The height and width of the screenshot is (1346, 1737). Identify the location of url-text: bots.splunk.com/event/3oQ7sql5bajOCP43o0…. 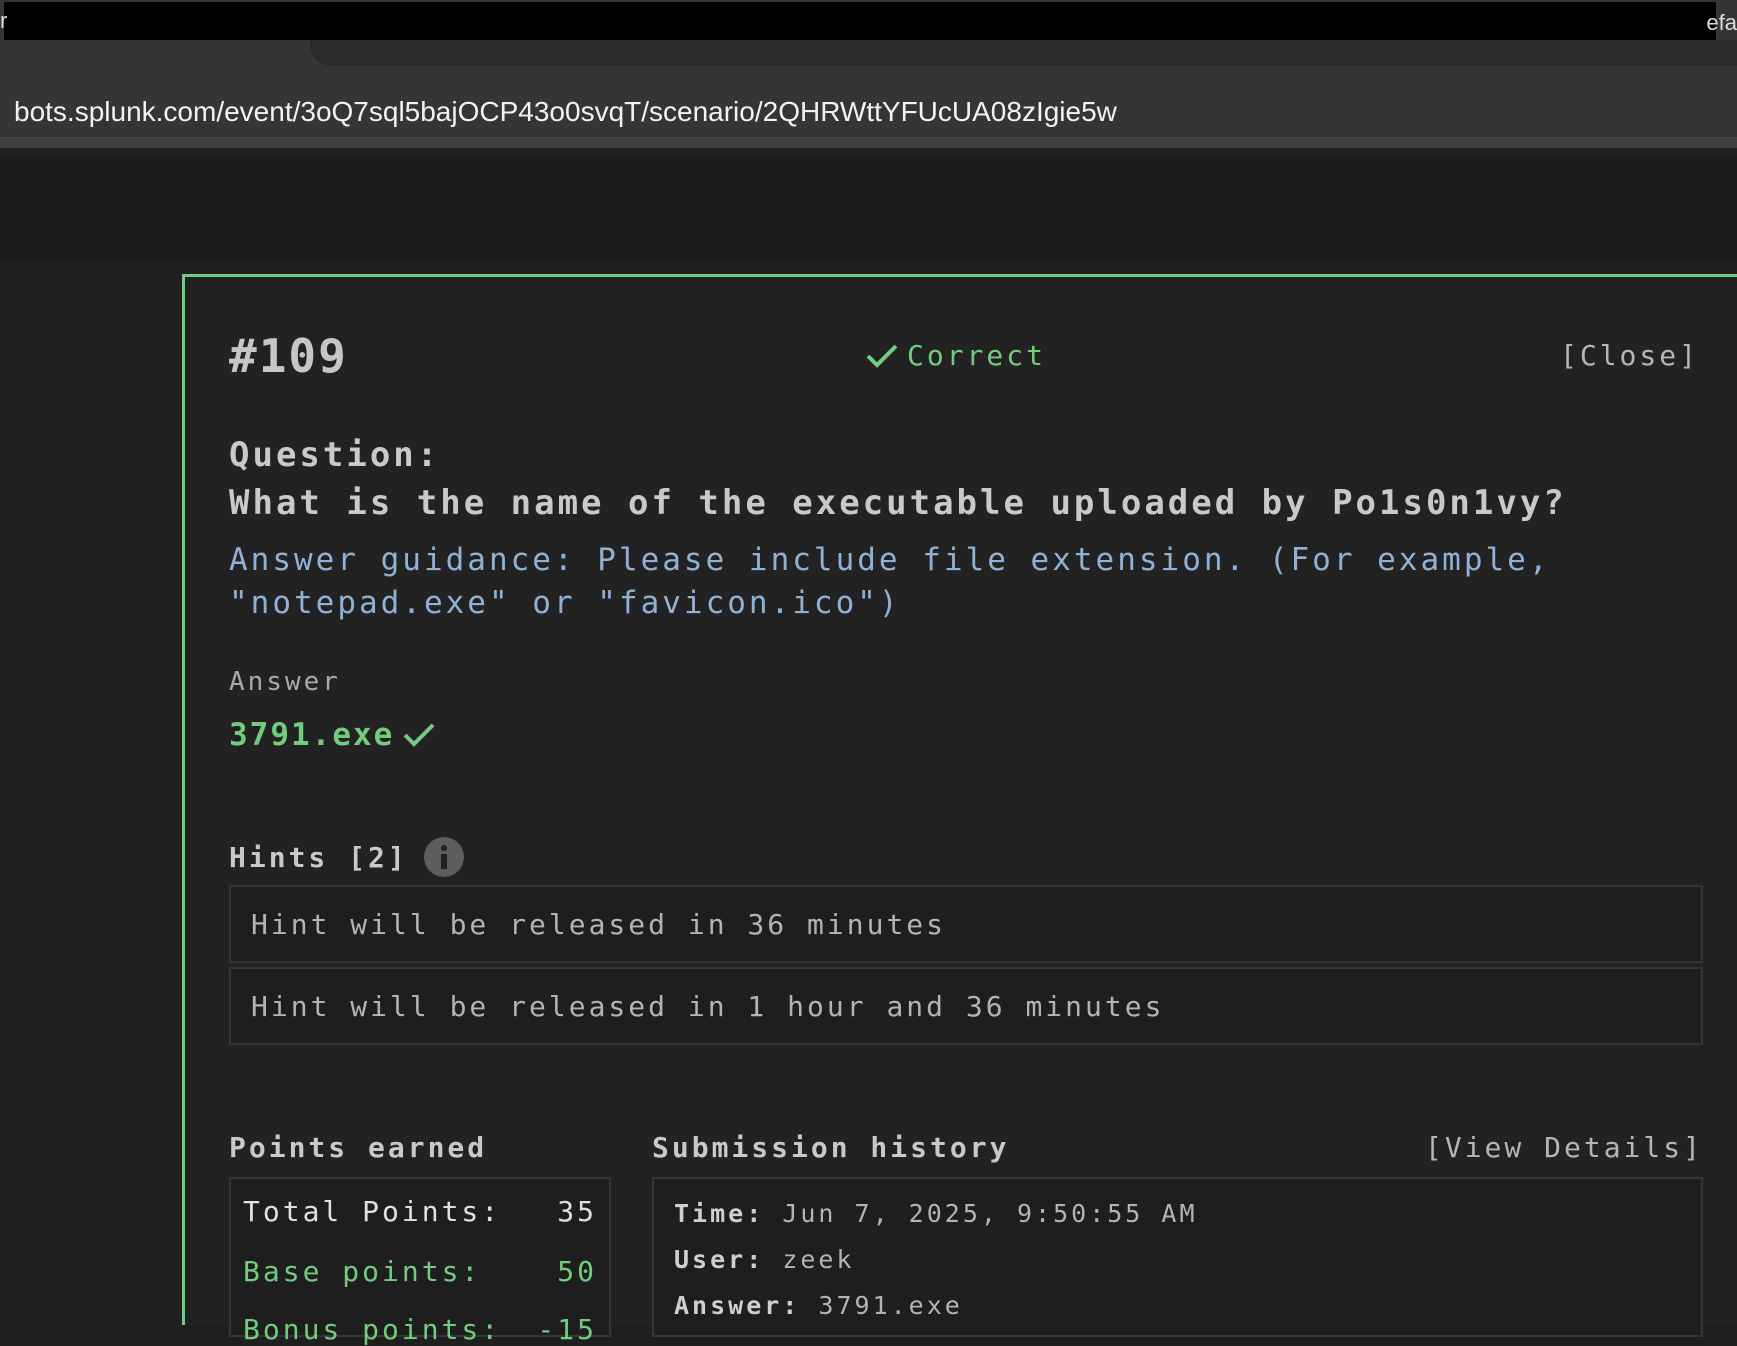
(565, 112).